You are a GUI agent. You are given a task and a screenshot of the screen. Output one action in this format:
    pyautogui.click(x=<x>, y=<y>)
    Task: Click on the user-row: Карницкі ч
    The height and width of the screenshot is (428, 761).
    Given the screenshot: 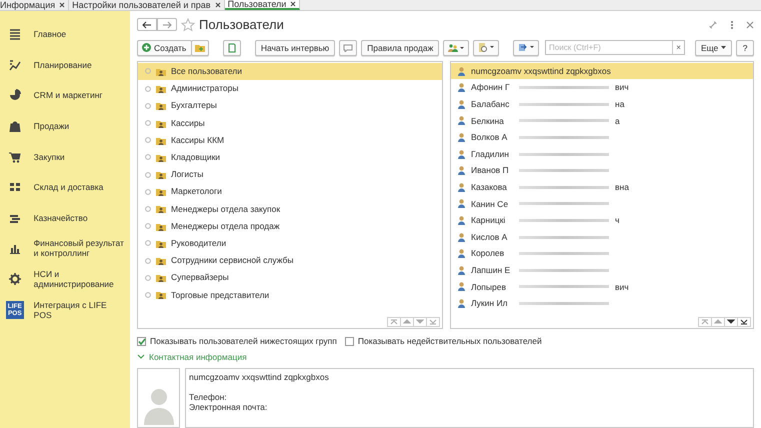 What is the action you would take?
    pyautogui.click(x=602, y=220)
    